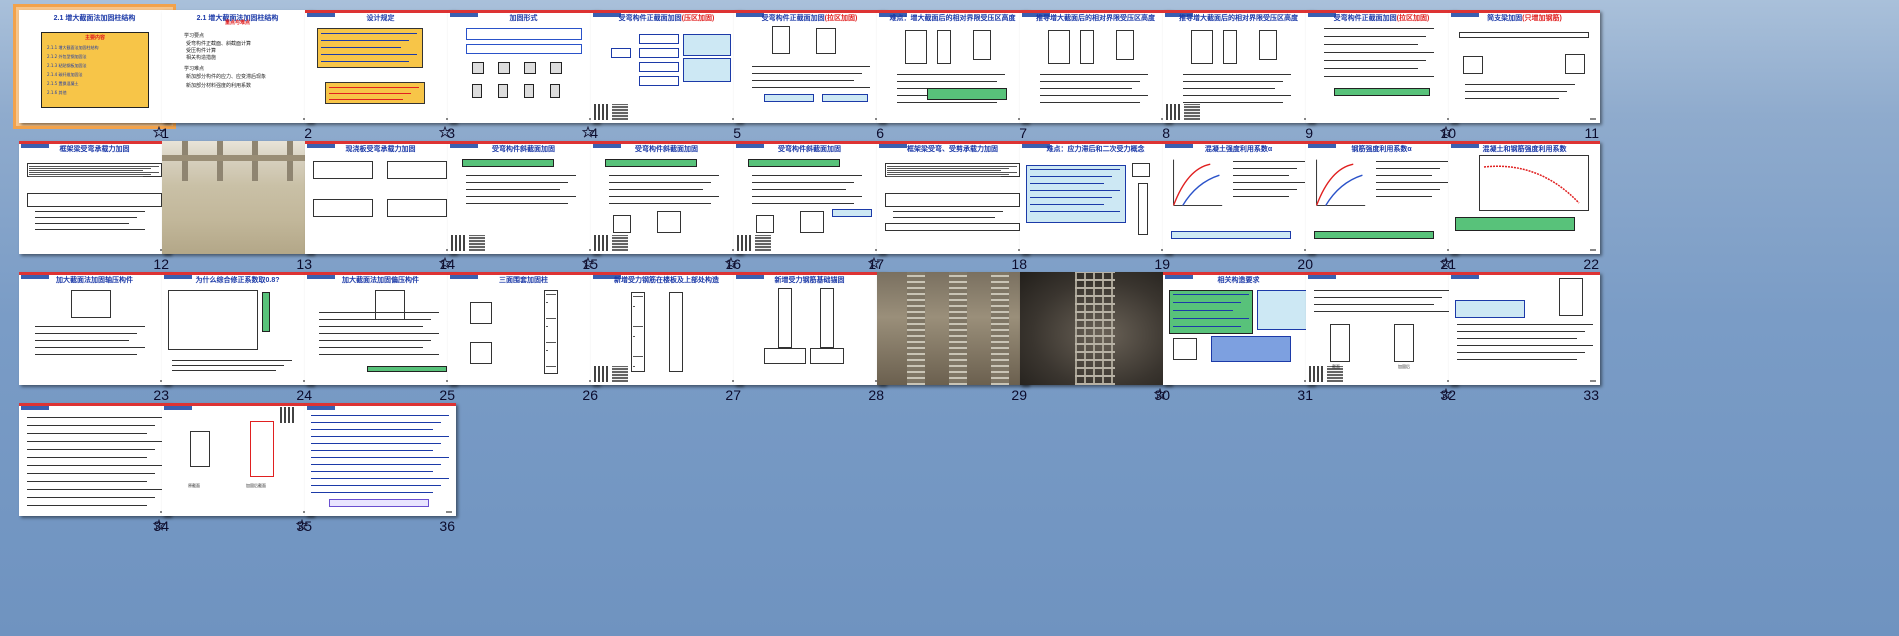 Image resolution: width=1899 pixels, height=636 pixels. I want to click on bullet-item: 新加部分材料强度的利用系数, so click(219, 86).